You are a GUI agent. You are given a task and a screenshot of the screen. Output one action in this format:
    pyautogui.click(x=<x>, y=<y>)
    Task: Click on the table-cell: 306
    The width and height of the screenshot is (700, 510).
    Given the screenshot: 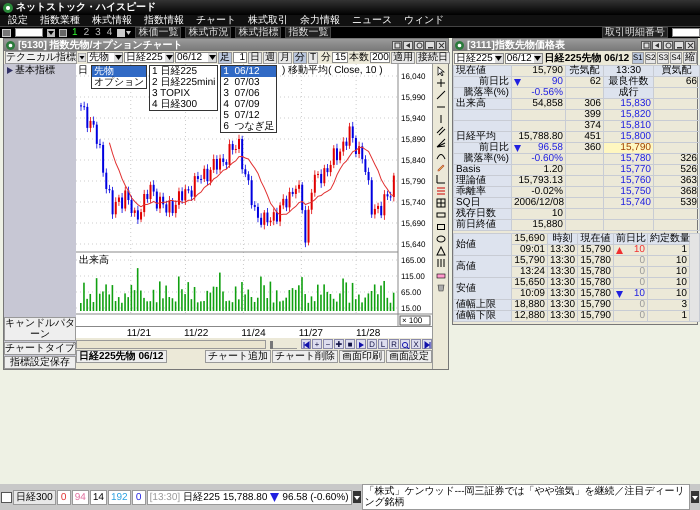 What is the action you would take?
    pyautogui.click(x=585, y=104)
    